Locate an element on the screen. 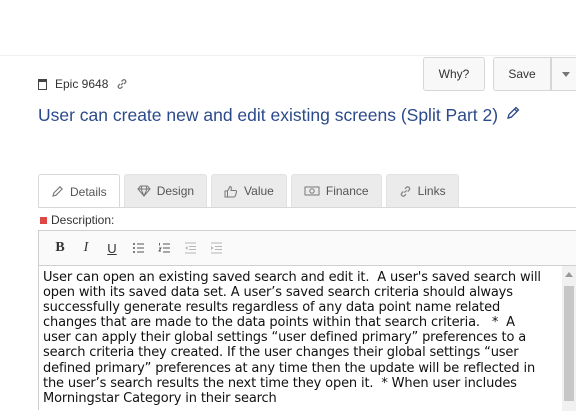 The width and height of the screenshot is (576, 411). why-button: Why? is located at coordinates (454, 74).